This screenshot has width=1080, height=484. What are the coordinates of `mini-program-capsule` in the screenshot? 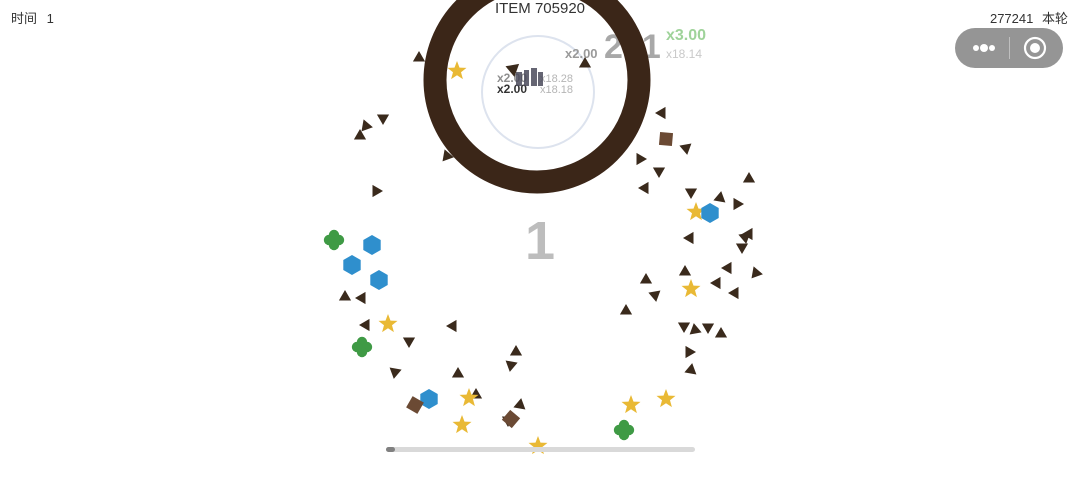 It's located at (1009, 48).